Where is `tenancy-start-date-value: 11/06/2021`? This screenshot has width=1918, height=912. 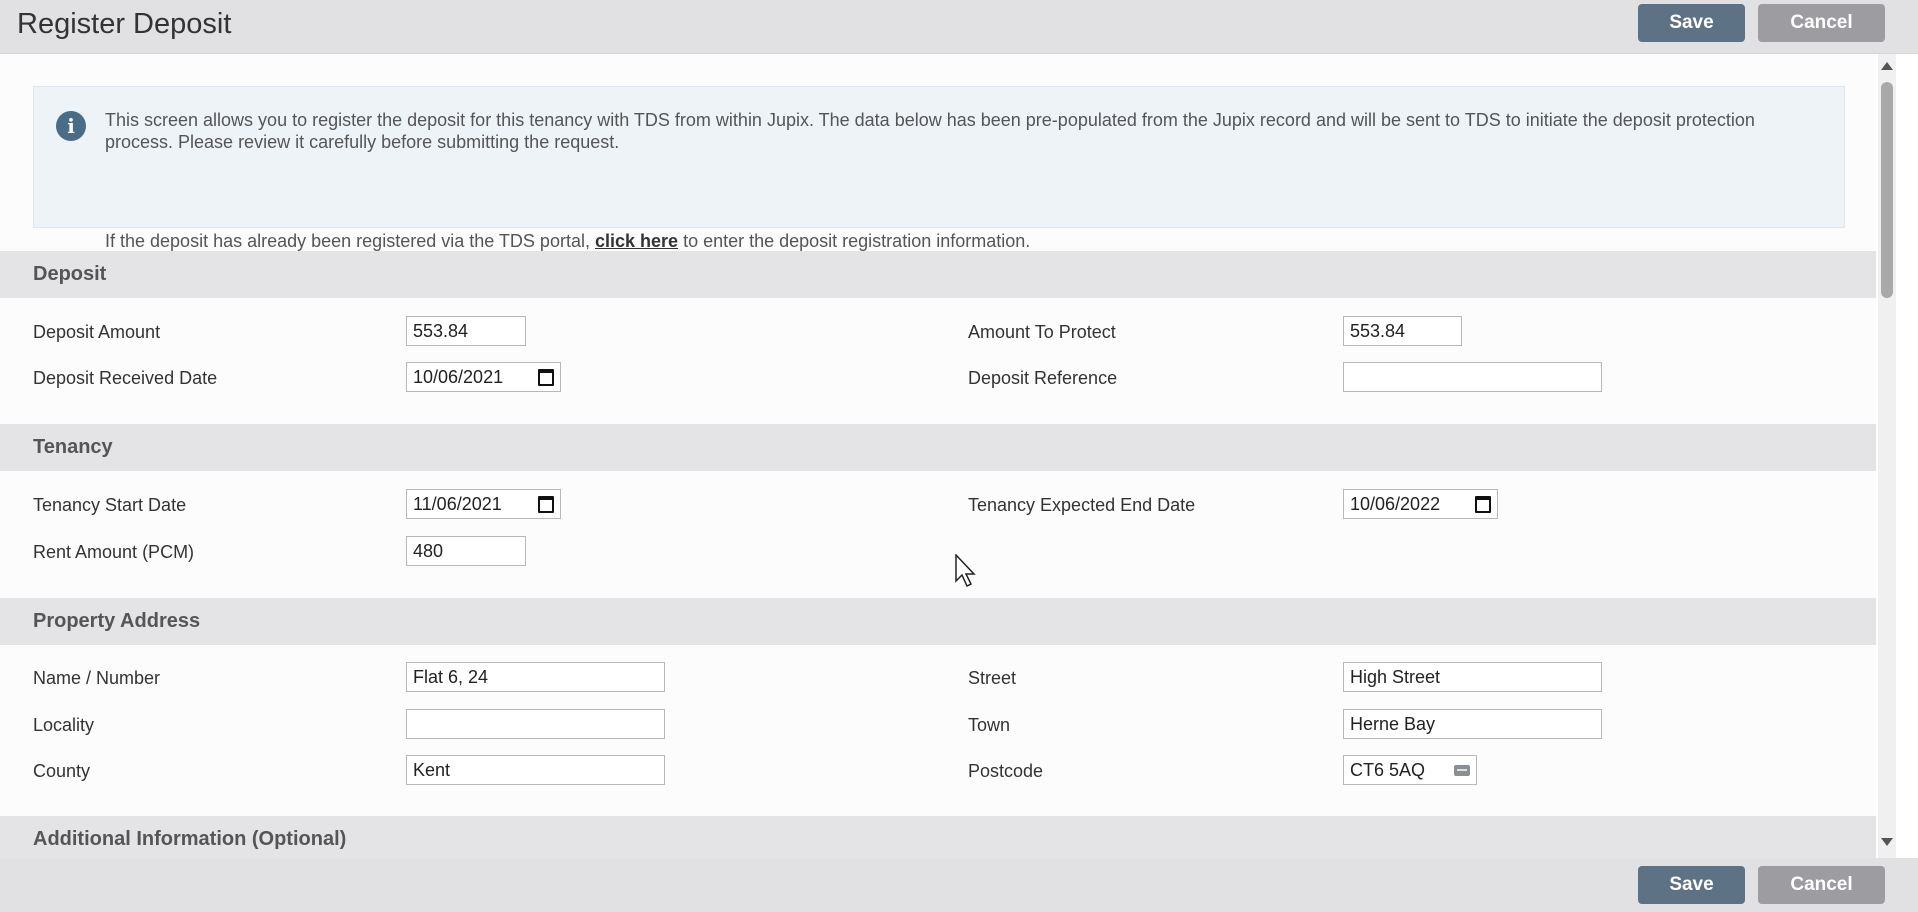 tenancy-start-date-value: 11/06/2021 is located at coordinates (457, 503).